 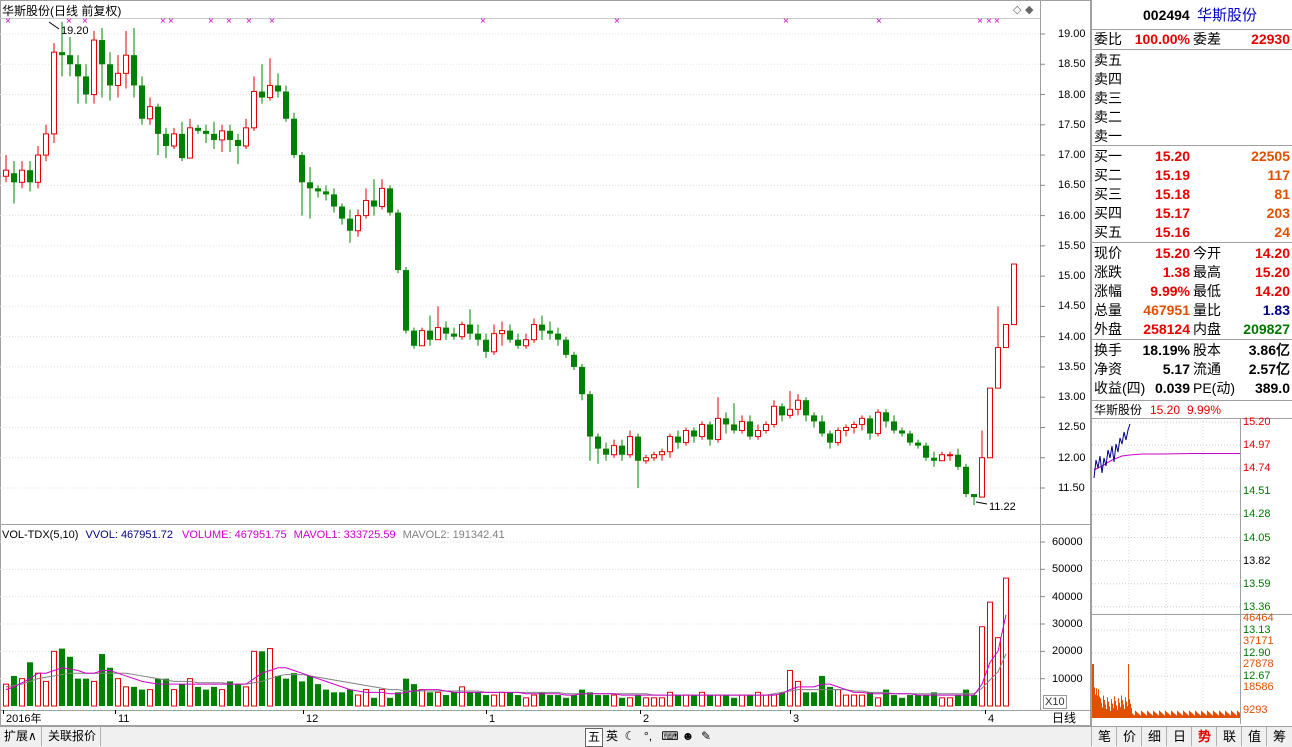 I want to click on volume-group, so click(x=506, y=642).